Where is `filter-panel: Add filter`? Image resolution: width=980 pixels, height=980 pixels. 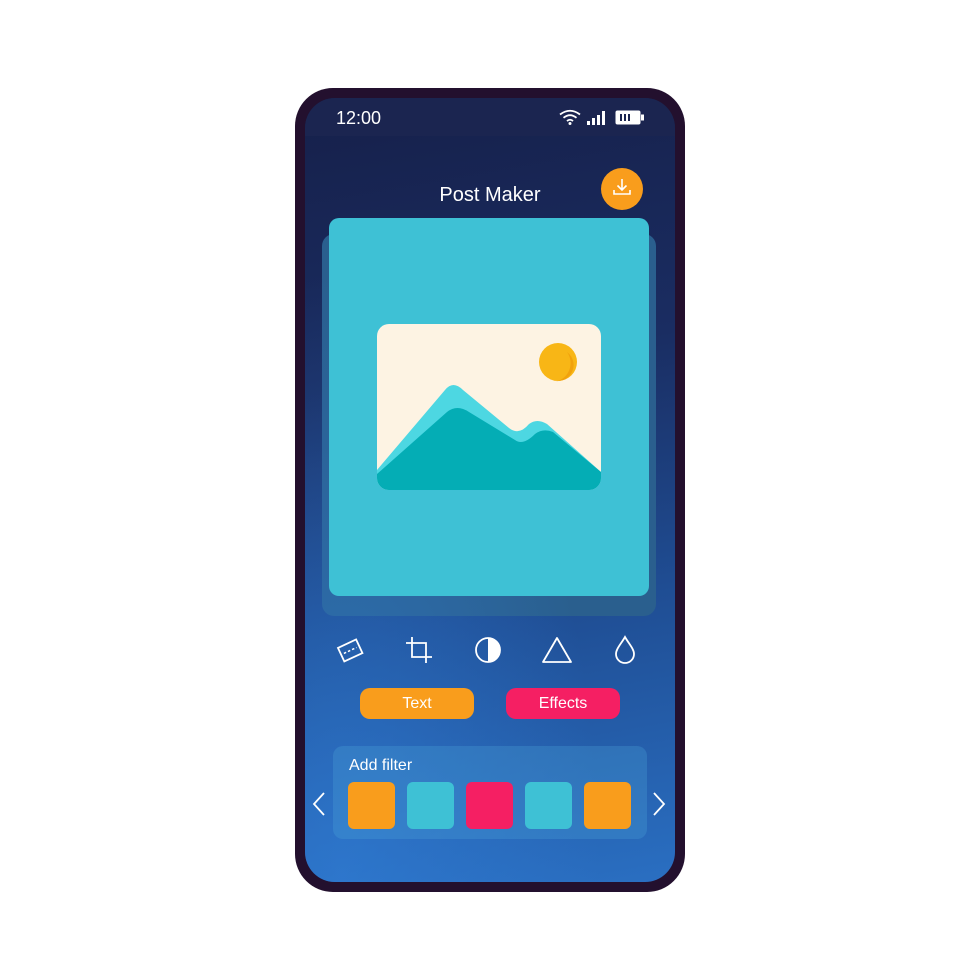
filter-panel: Add filter is located at coordinates (490, 792).